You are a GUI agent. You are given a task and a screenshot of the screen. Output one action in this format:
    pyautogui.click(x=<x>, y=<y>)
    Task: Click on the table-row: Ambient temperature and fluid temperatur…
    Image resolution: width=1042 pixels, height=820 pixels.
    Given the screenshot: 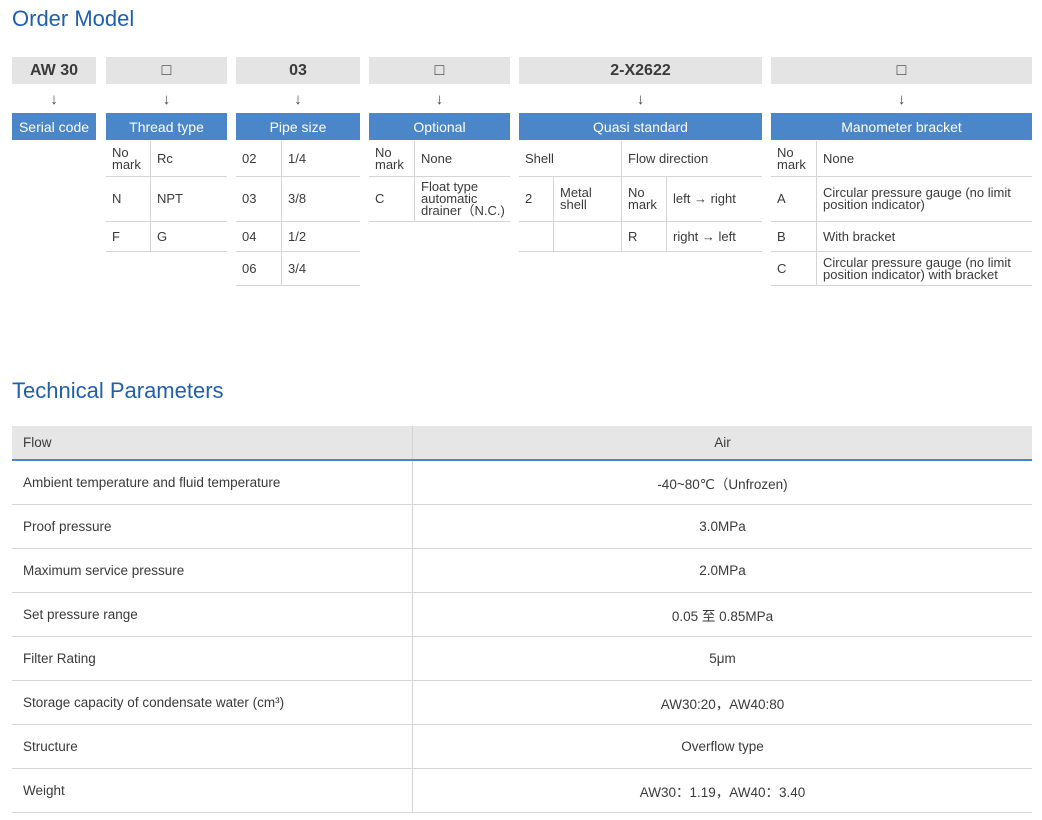 What is the action you would take?
    pyautogui.click(x=522, y=482)
    